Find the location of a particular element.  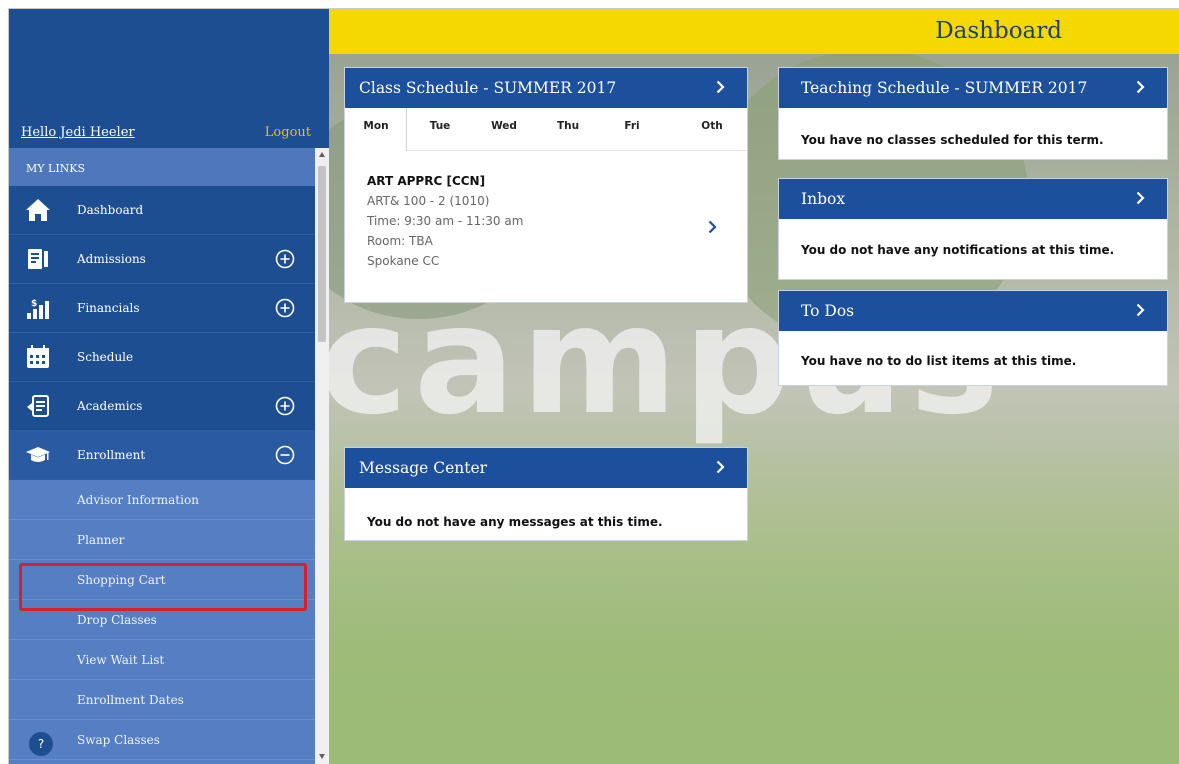

my-links-title: MY LINKS is located at coordinates (56, 168).